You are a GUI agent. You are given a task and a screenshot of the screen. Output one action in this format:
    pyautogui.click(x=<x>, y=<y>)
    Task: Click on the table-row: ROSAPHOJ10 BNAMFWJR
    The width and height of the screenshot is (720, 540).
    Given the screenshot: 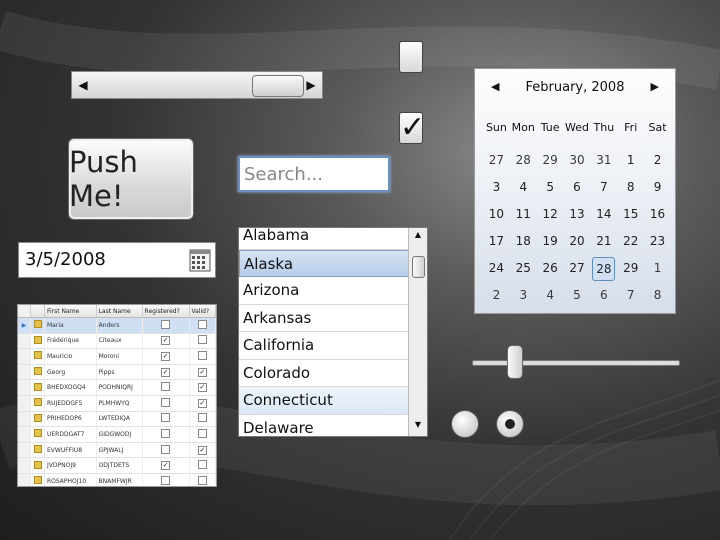 What is the action you would take?
    pyautogui.click(x=117, y=479)
    